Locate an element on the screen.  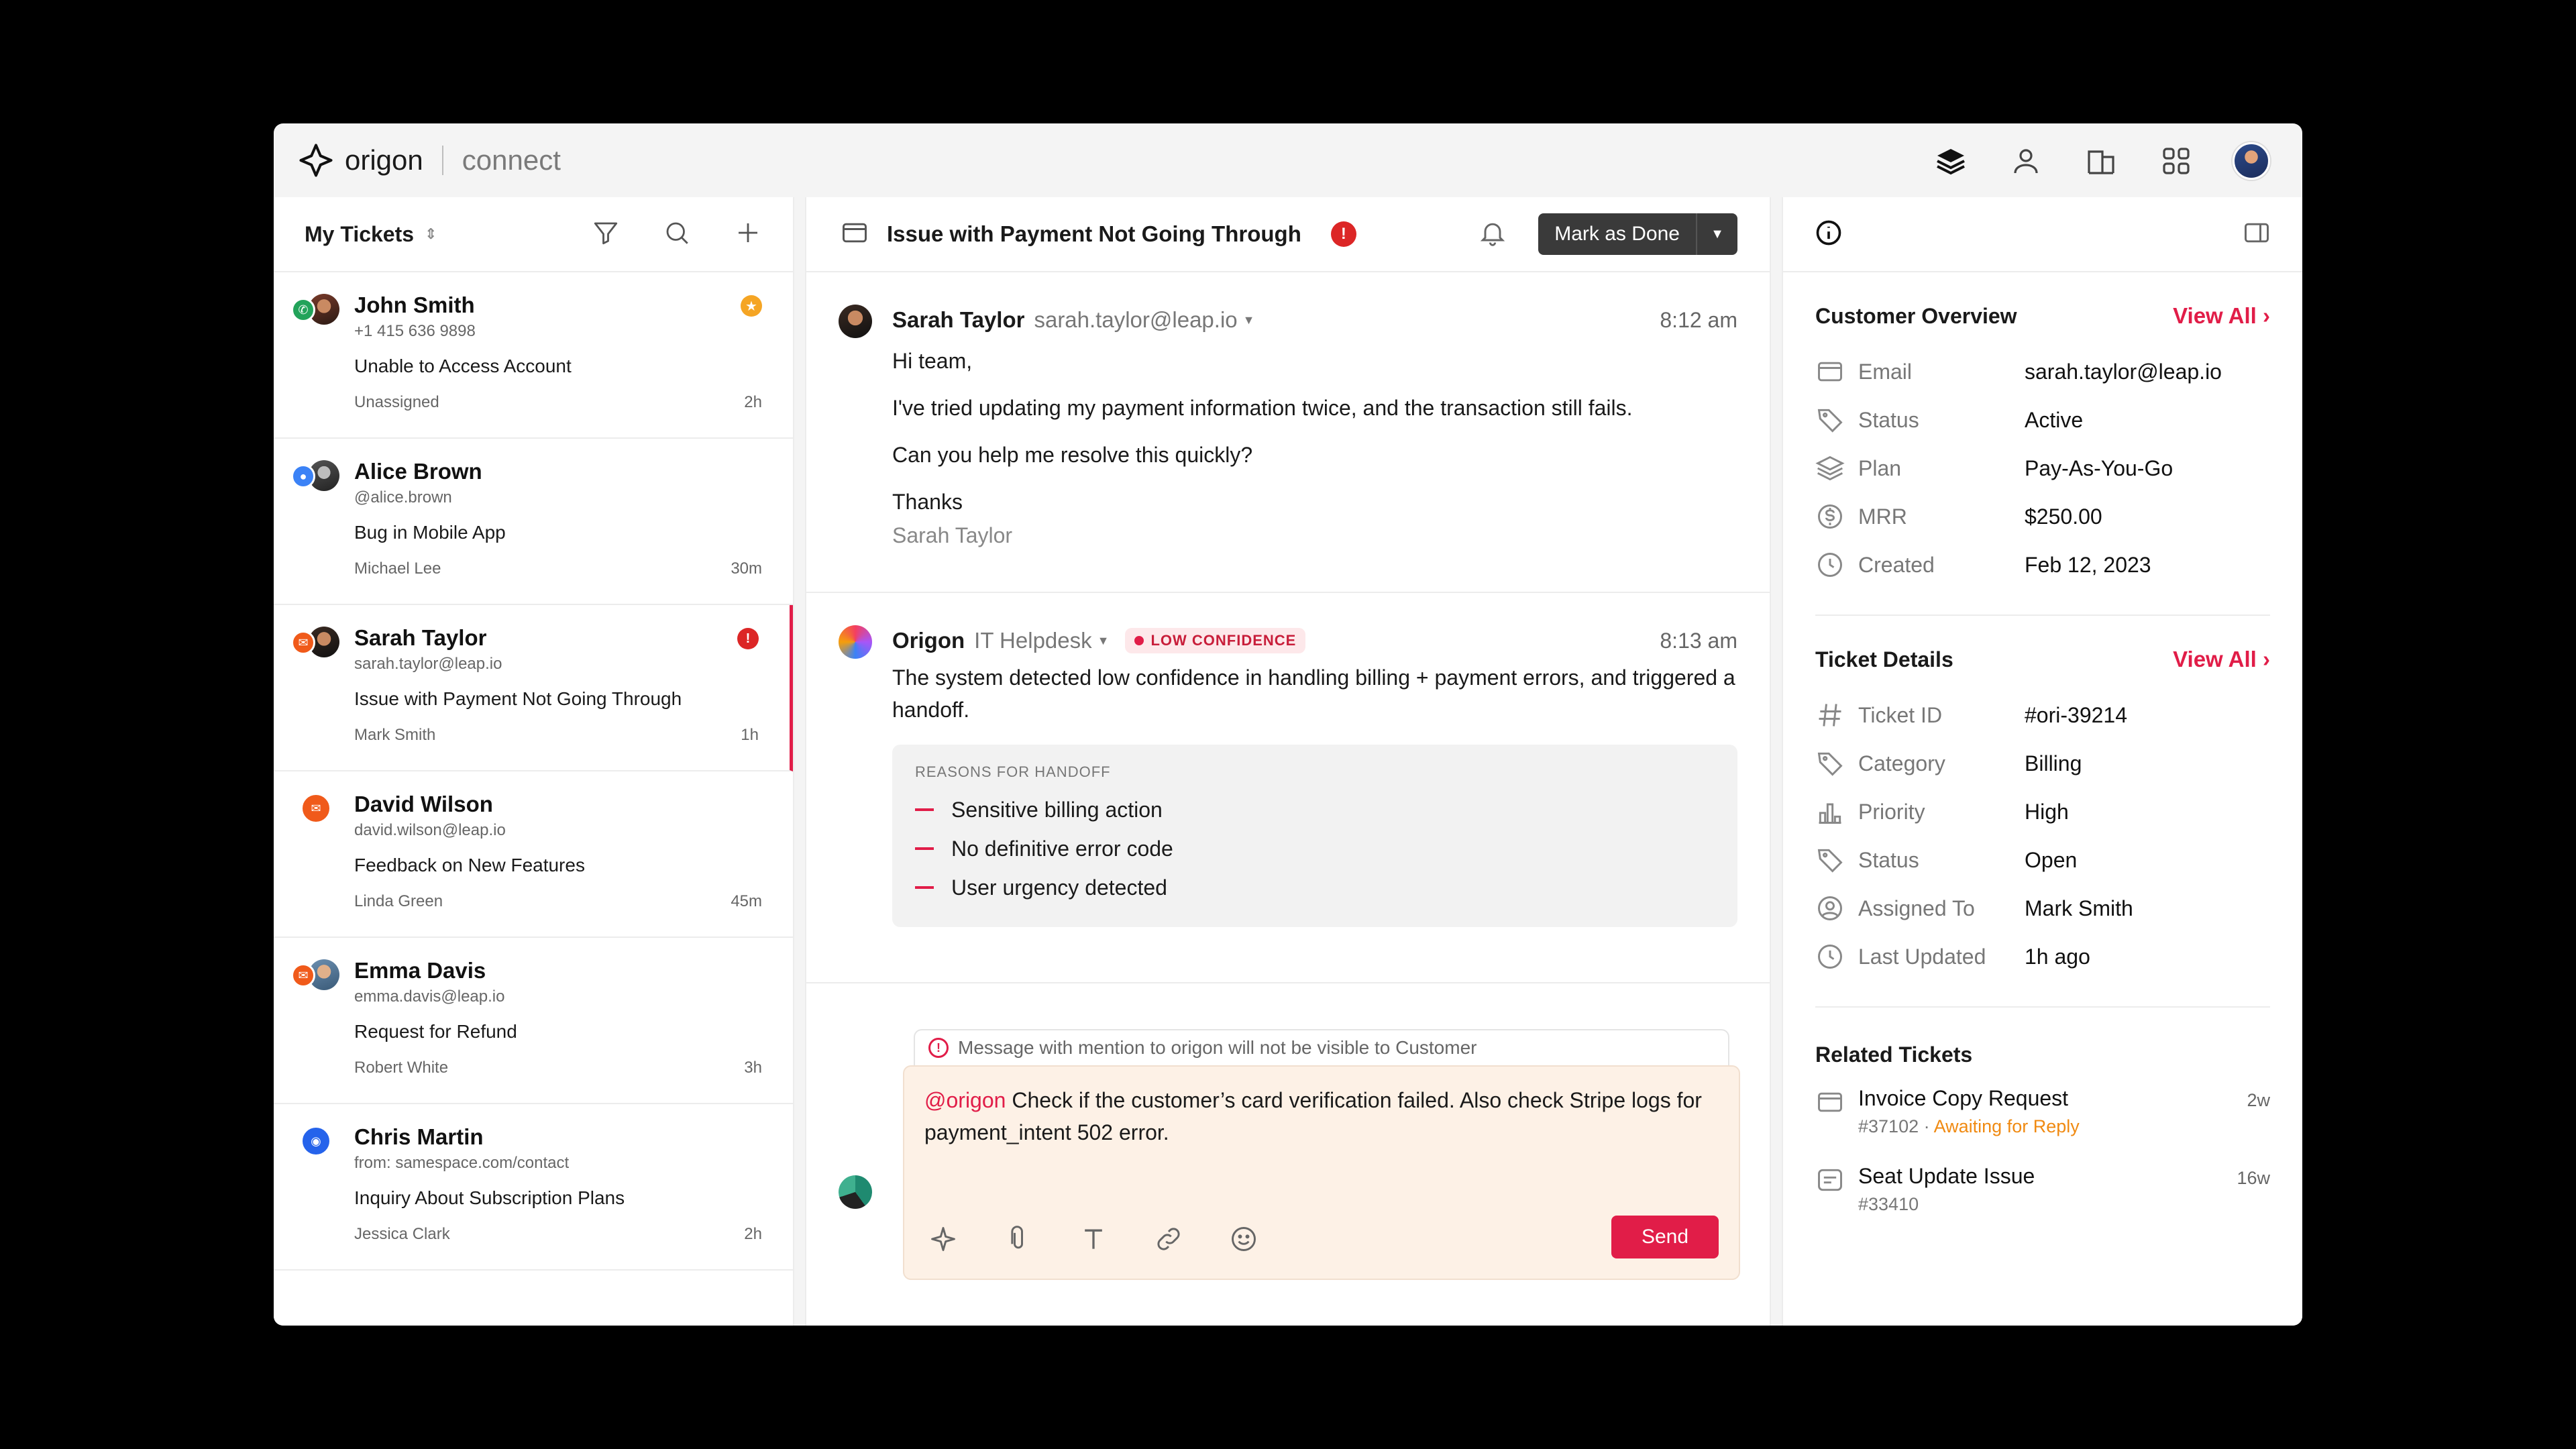
apps-grid-icon is located at coordinates (2176, 161).